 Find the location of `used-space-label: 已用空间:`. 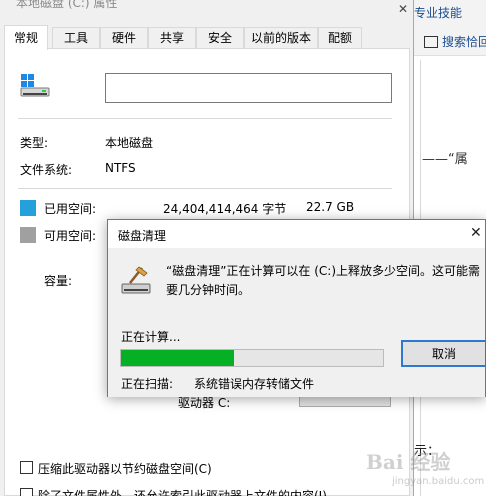

used-space-label: 已用空间: is located at coordinates (70, 209).